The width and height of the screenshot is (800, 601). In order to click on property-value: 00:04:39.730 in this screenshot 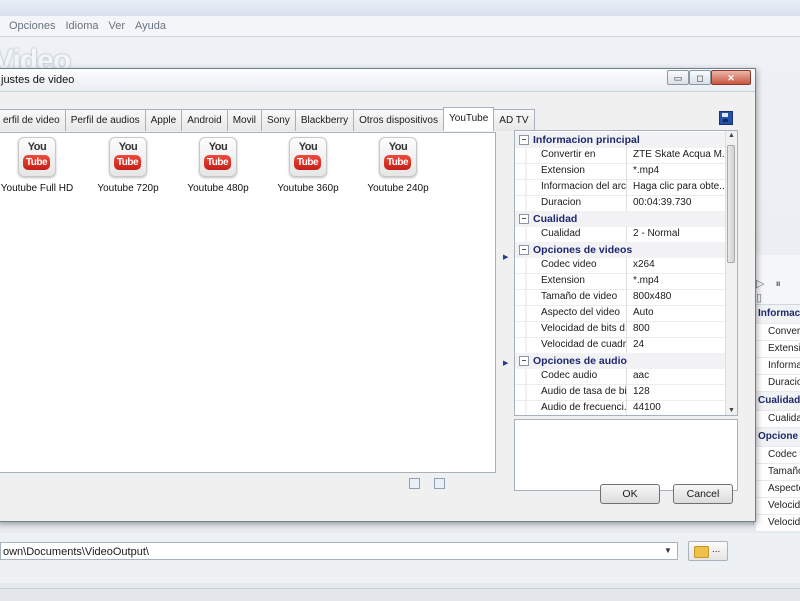, I will do `click(679, 203)`.